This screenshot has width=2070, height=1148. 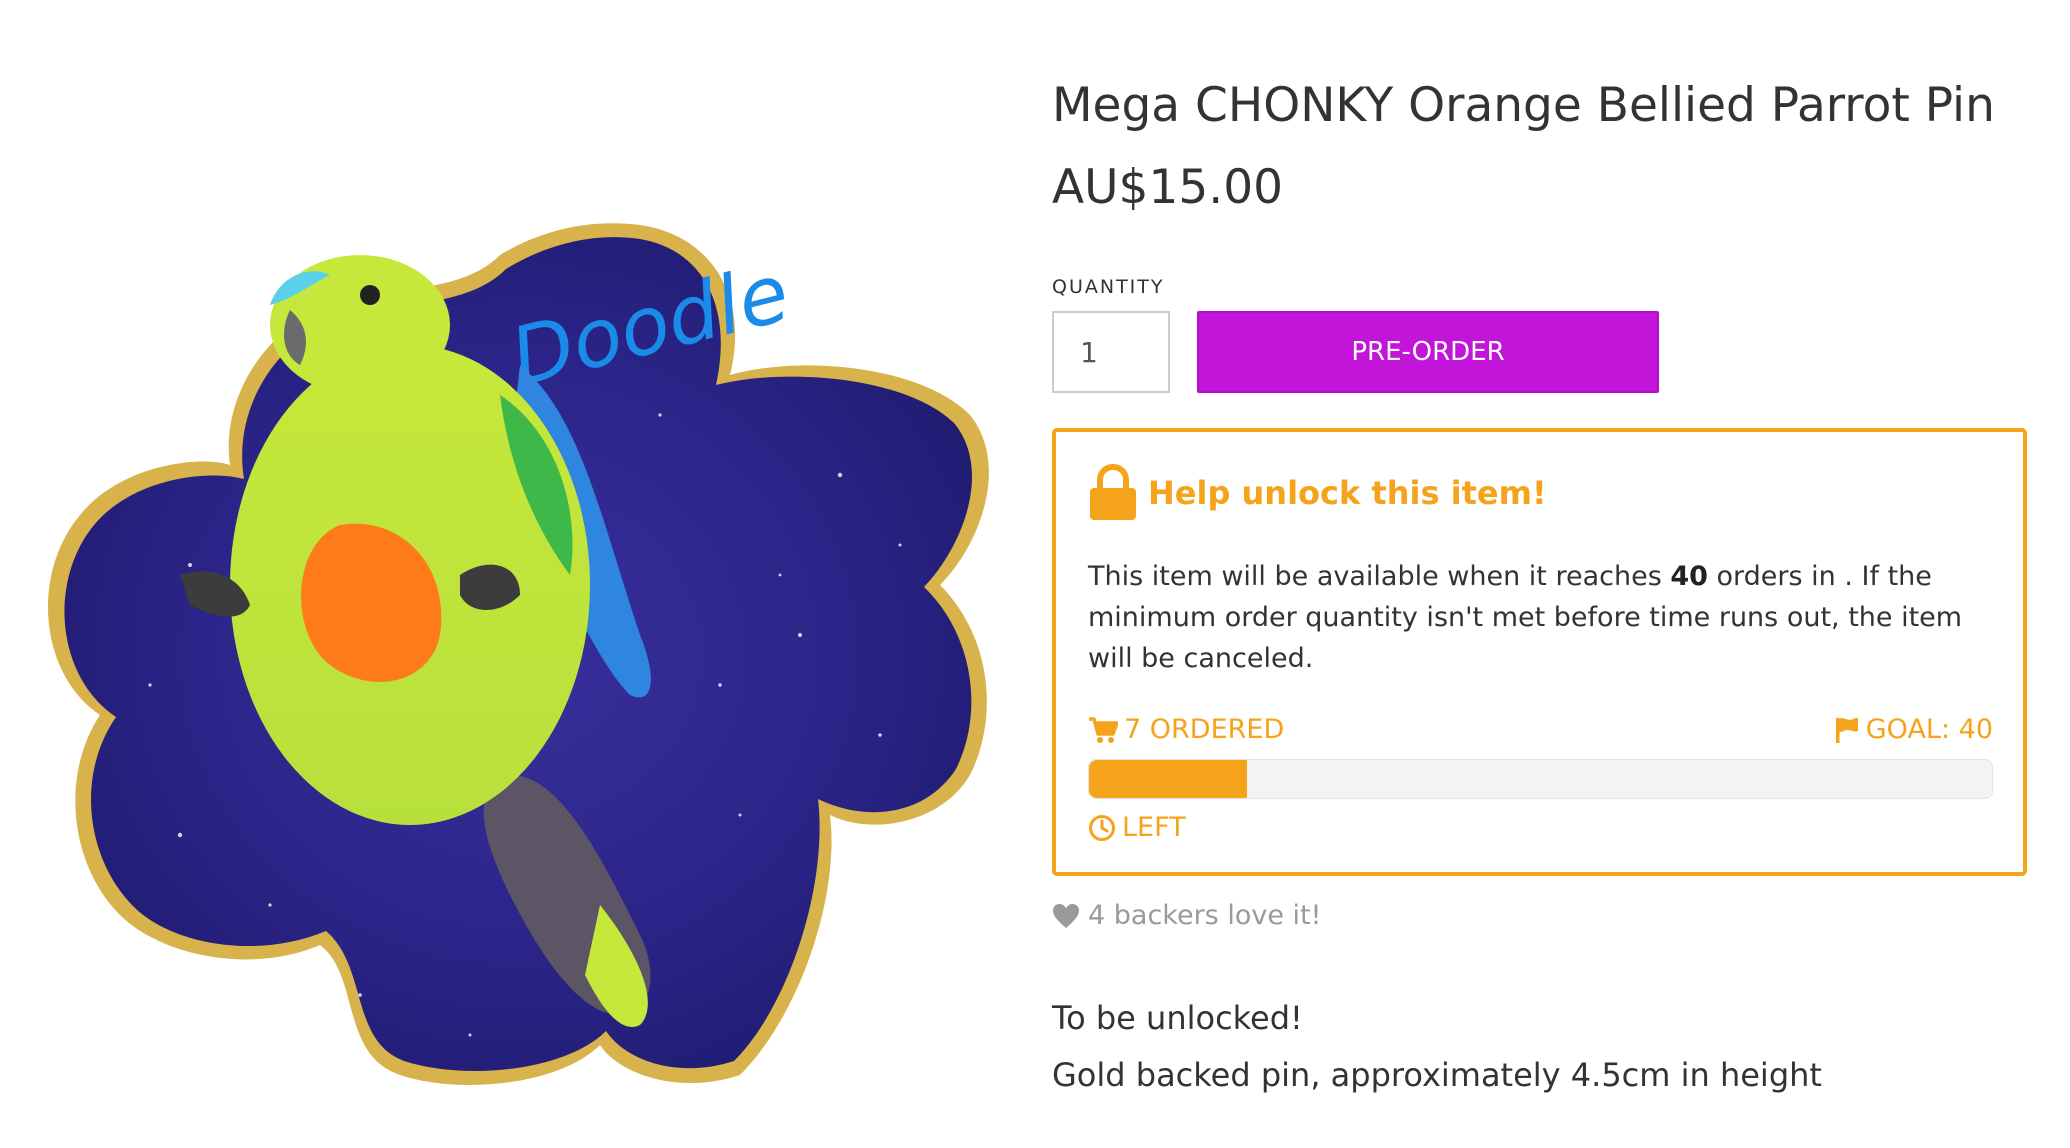 I want to click on flag-icon, so click(x=1846, y=730).